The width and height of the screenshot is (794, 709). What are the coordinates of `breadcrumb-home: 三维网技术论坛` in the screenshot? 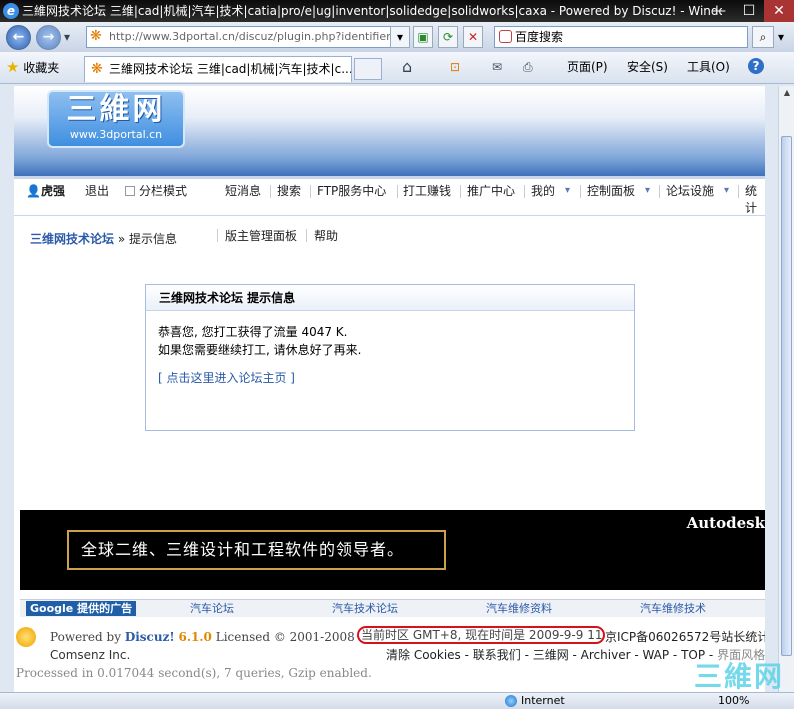 It's located at (72, 239).